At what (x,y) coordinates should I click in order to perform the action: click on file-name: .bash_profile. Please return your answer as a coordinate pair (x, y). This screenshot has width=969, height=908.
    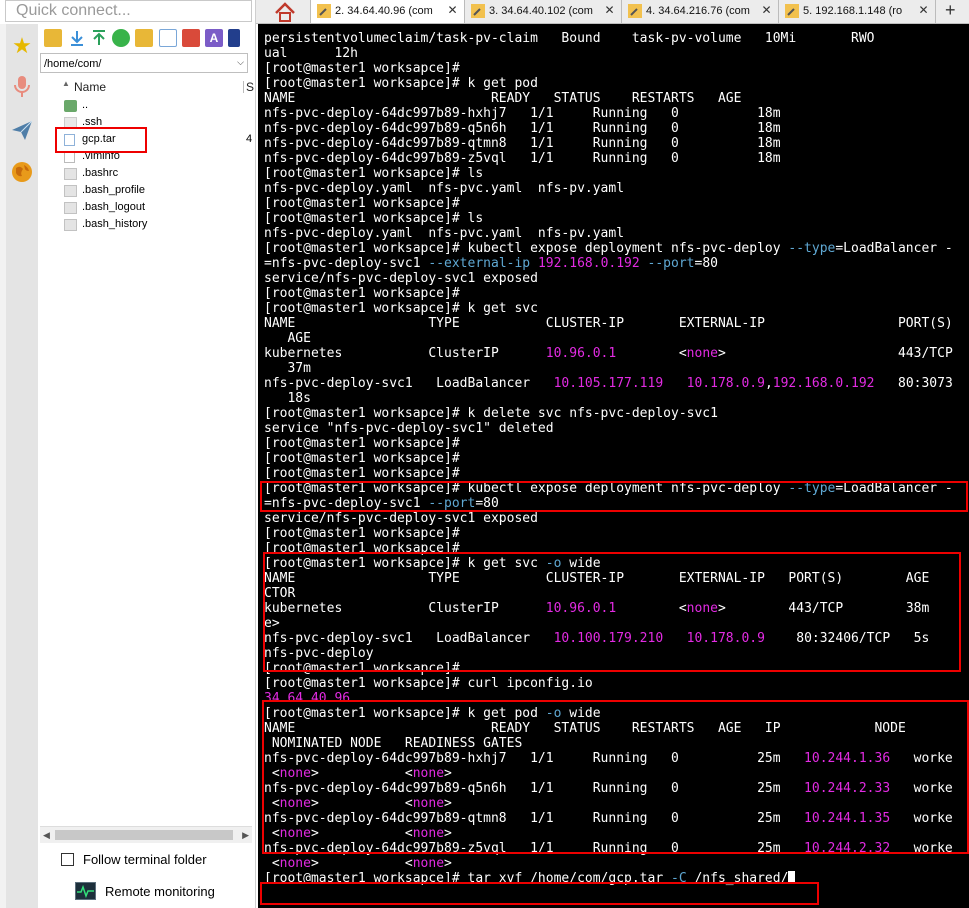
    Looking at the image, I should click on (113, 190).